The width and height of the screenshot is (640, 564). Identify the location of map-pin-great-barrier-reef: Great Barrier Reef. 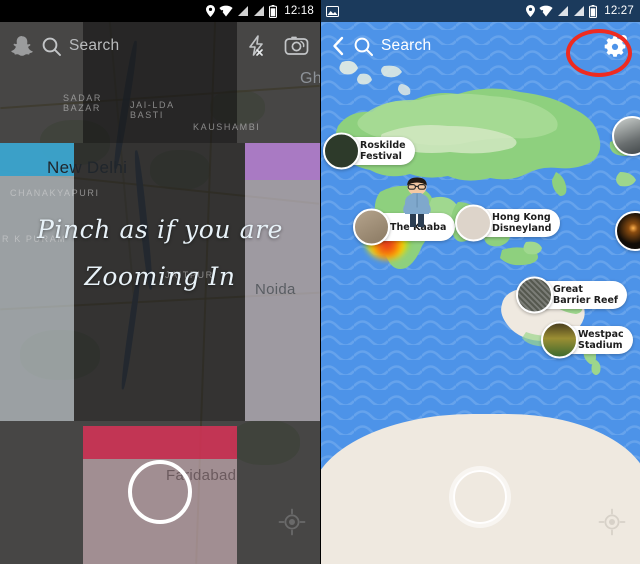
(572, 295).